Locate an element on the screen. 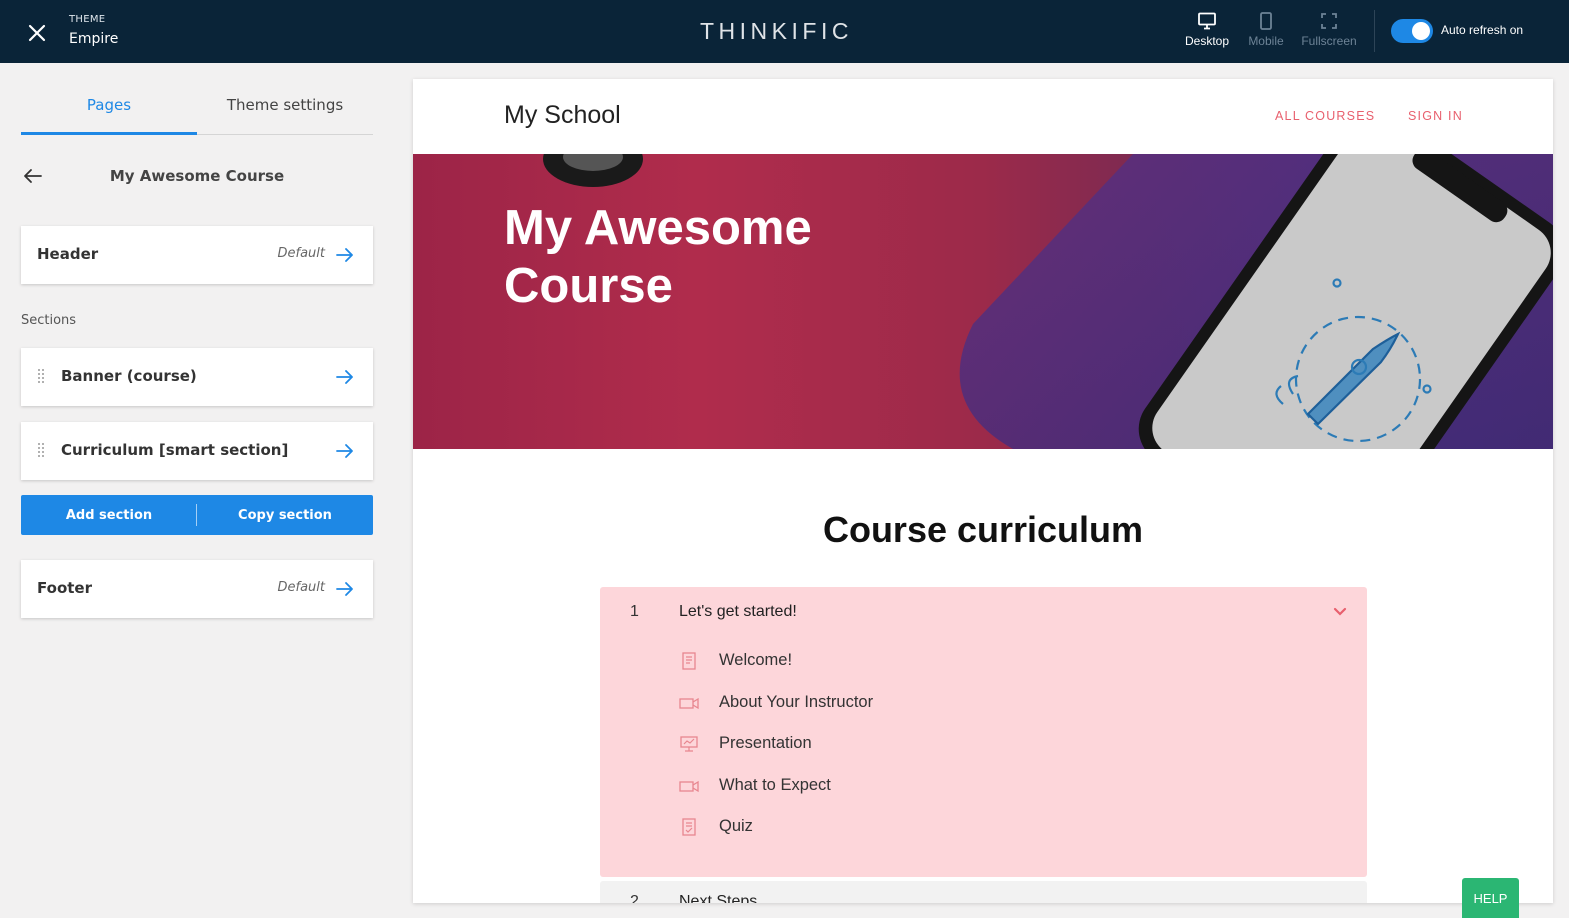 This screenshot has width=1569, height=918. section-card-title: Curriculum [smart section] is located at coordinates (175, 450).